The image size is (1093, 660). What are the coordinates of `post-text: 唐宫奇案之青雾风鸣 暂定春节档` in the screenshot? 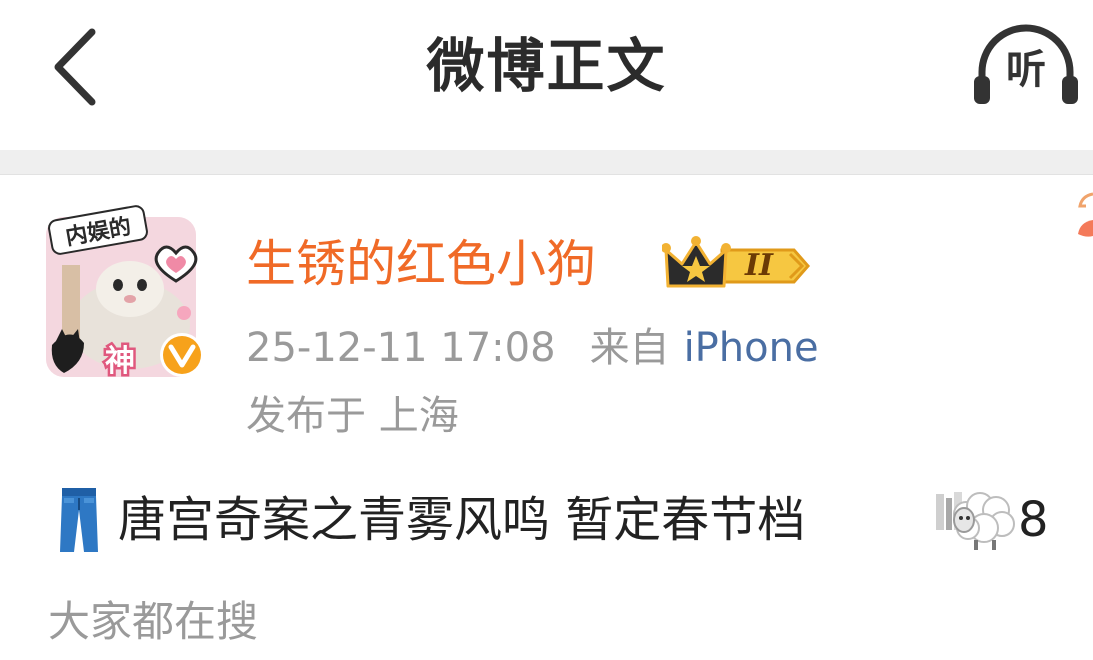 It's located at (461, 520).